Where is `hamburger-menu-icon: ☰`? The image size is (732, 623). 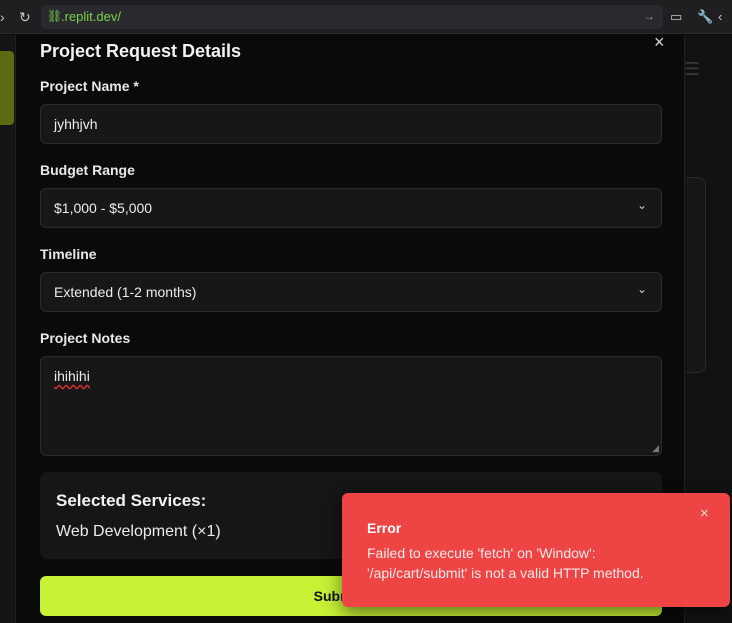
hamburger-menu-icon: ☰ is located at coordinates (692, 69).